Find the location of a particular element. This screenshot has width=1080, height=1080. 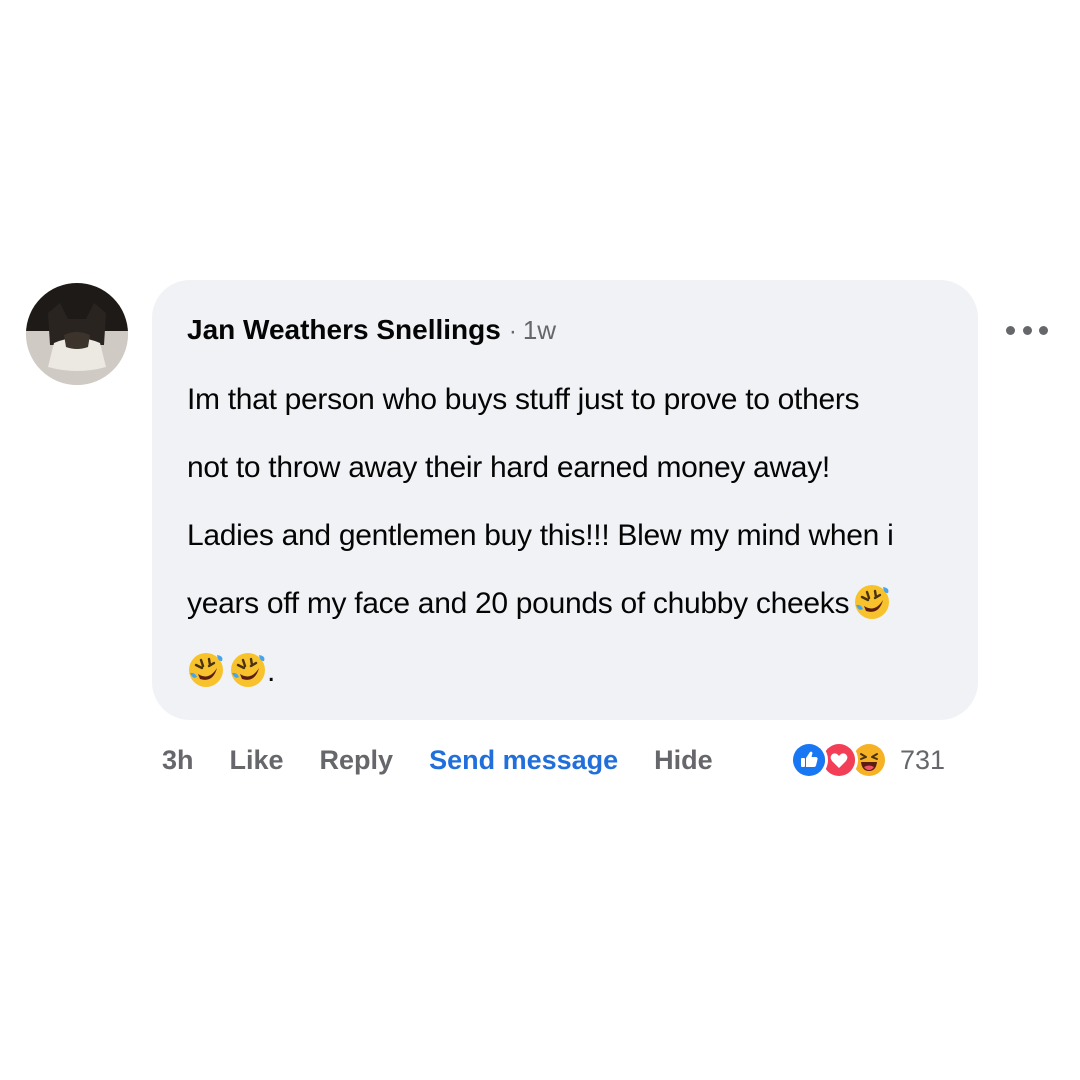

comment-age: 3h is located at coordinates (178, 760).